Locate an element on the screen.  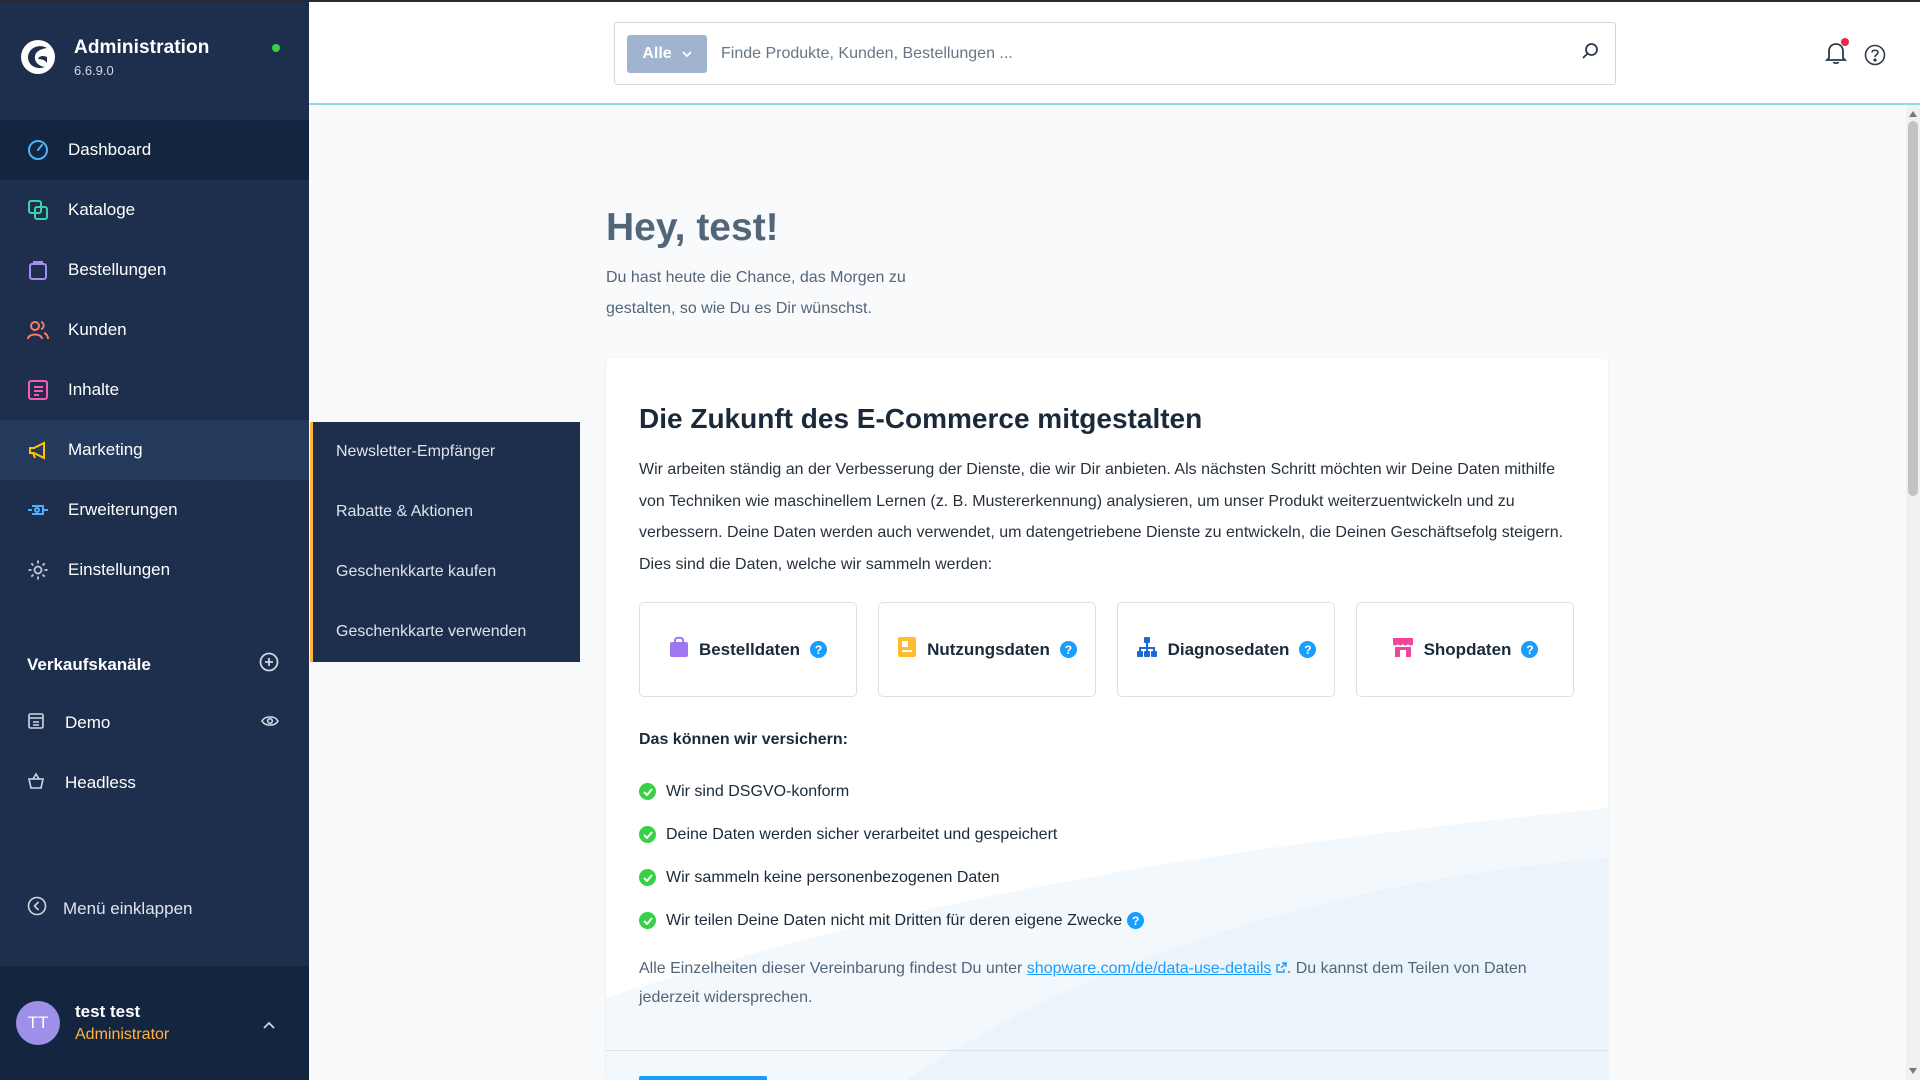
nav-label: Inhalte is located at coordinates (94, 389).